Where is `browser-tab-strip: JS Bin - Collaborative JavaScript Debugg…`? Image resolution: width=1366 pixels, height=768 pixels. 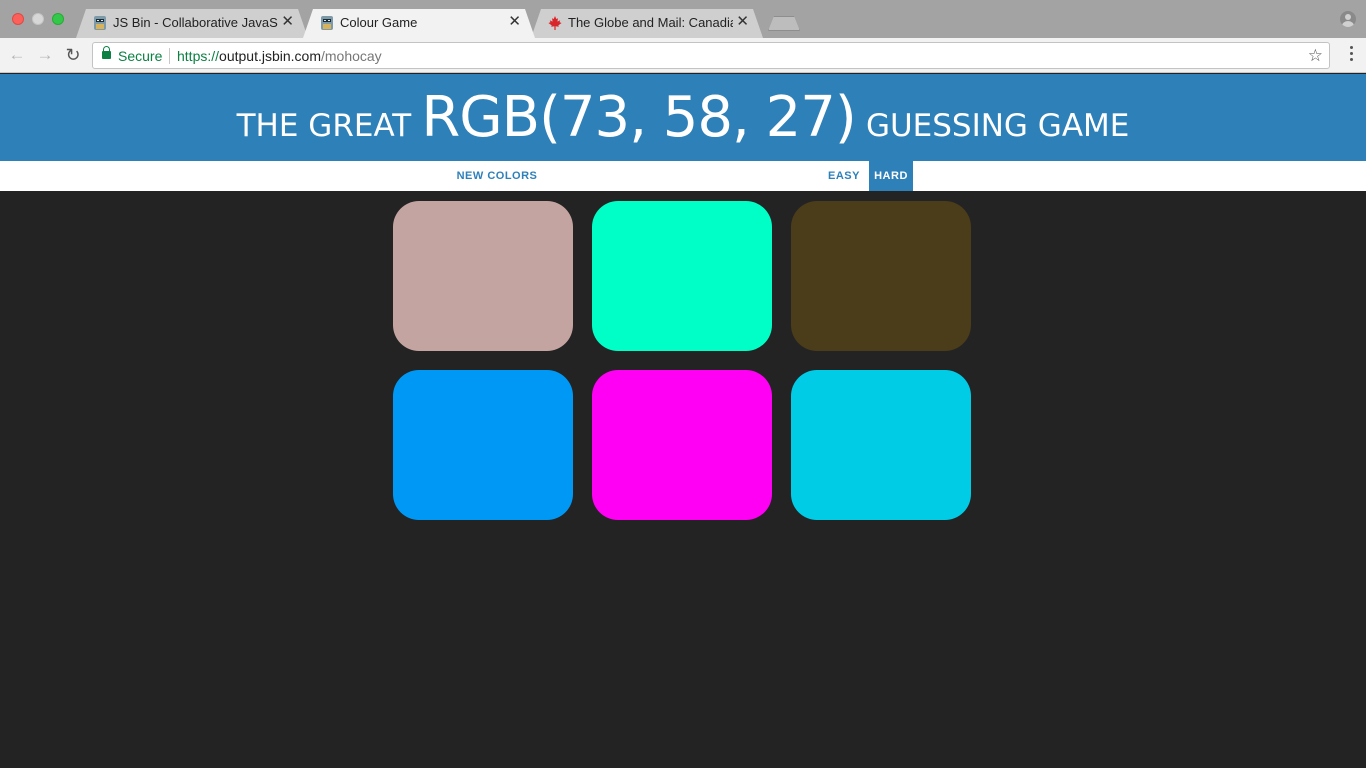 browser-tab-strip: JS Bin - Collaborative JavaScript Debugg… is located at coordinates (683, 19).